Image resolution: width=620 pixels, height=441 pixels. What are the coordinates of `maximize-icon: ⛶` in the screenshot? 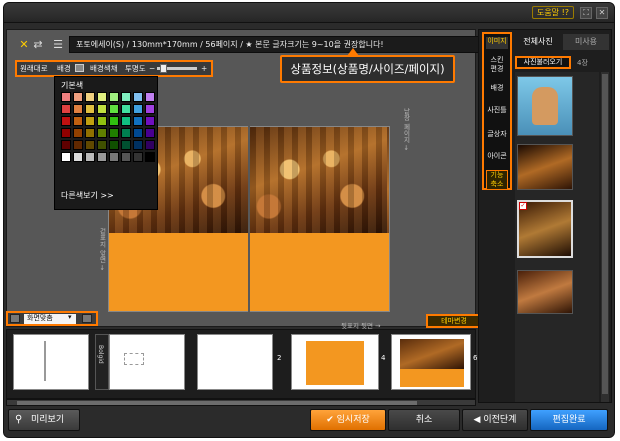 It's located at (586, 13).